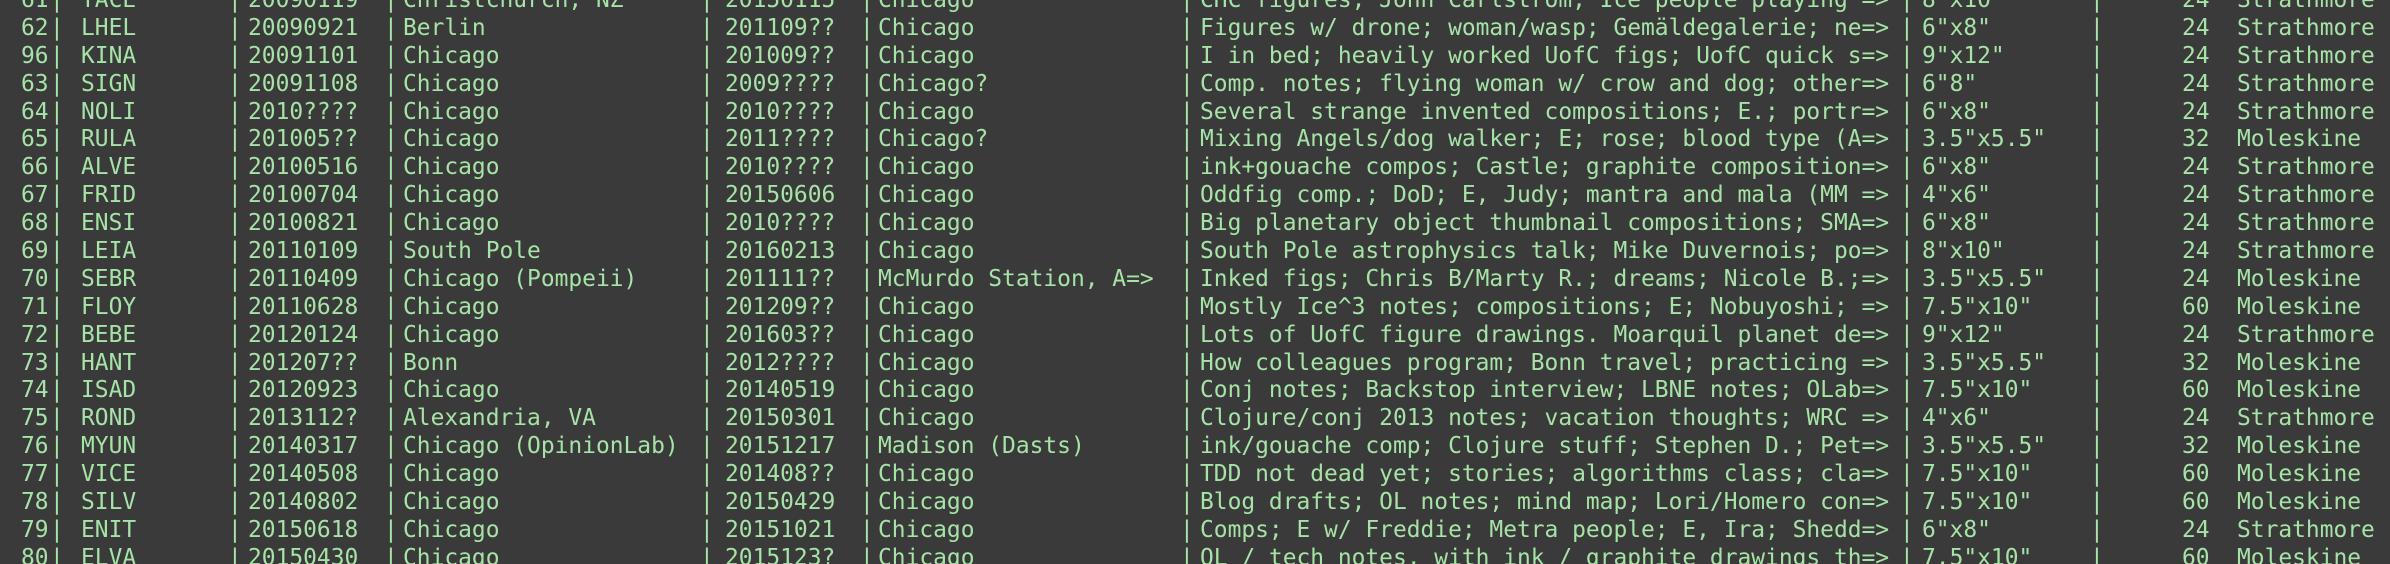 This screenshot has width=2390, height=564. I want to click on notebook-size: 8"x10", so click(1963, 6).